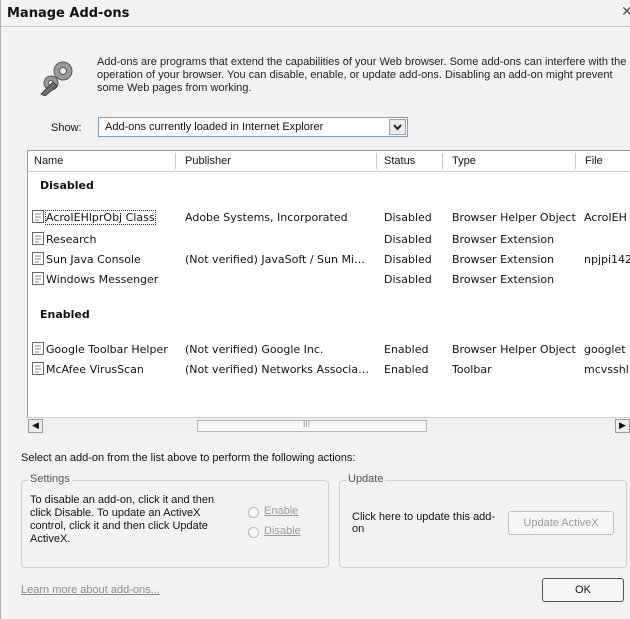  Describe the element at coordinates (102, 279) in the screenshot. I see `addon-name: Windows Messenger` at that location.